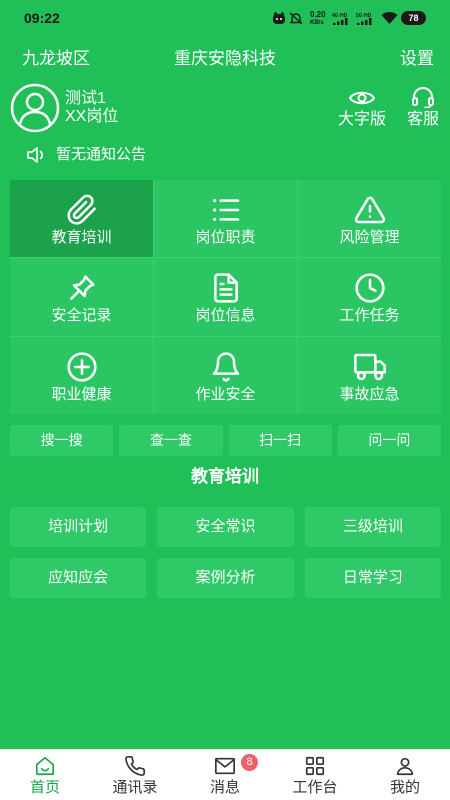 The height and width of the screenshot is (800, 450). Describe the element at coordinates (361, 119) in the screenshot. I see `large-font-label: 大字版` at that location.